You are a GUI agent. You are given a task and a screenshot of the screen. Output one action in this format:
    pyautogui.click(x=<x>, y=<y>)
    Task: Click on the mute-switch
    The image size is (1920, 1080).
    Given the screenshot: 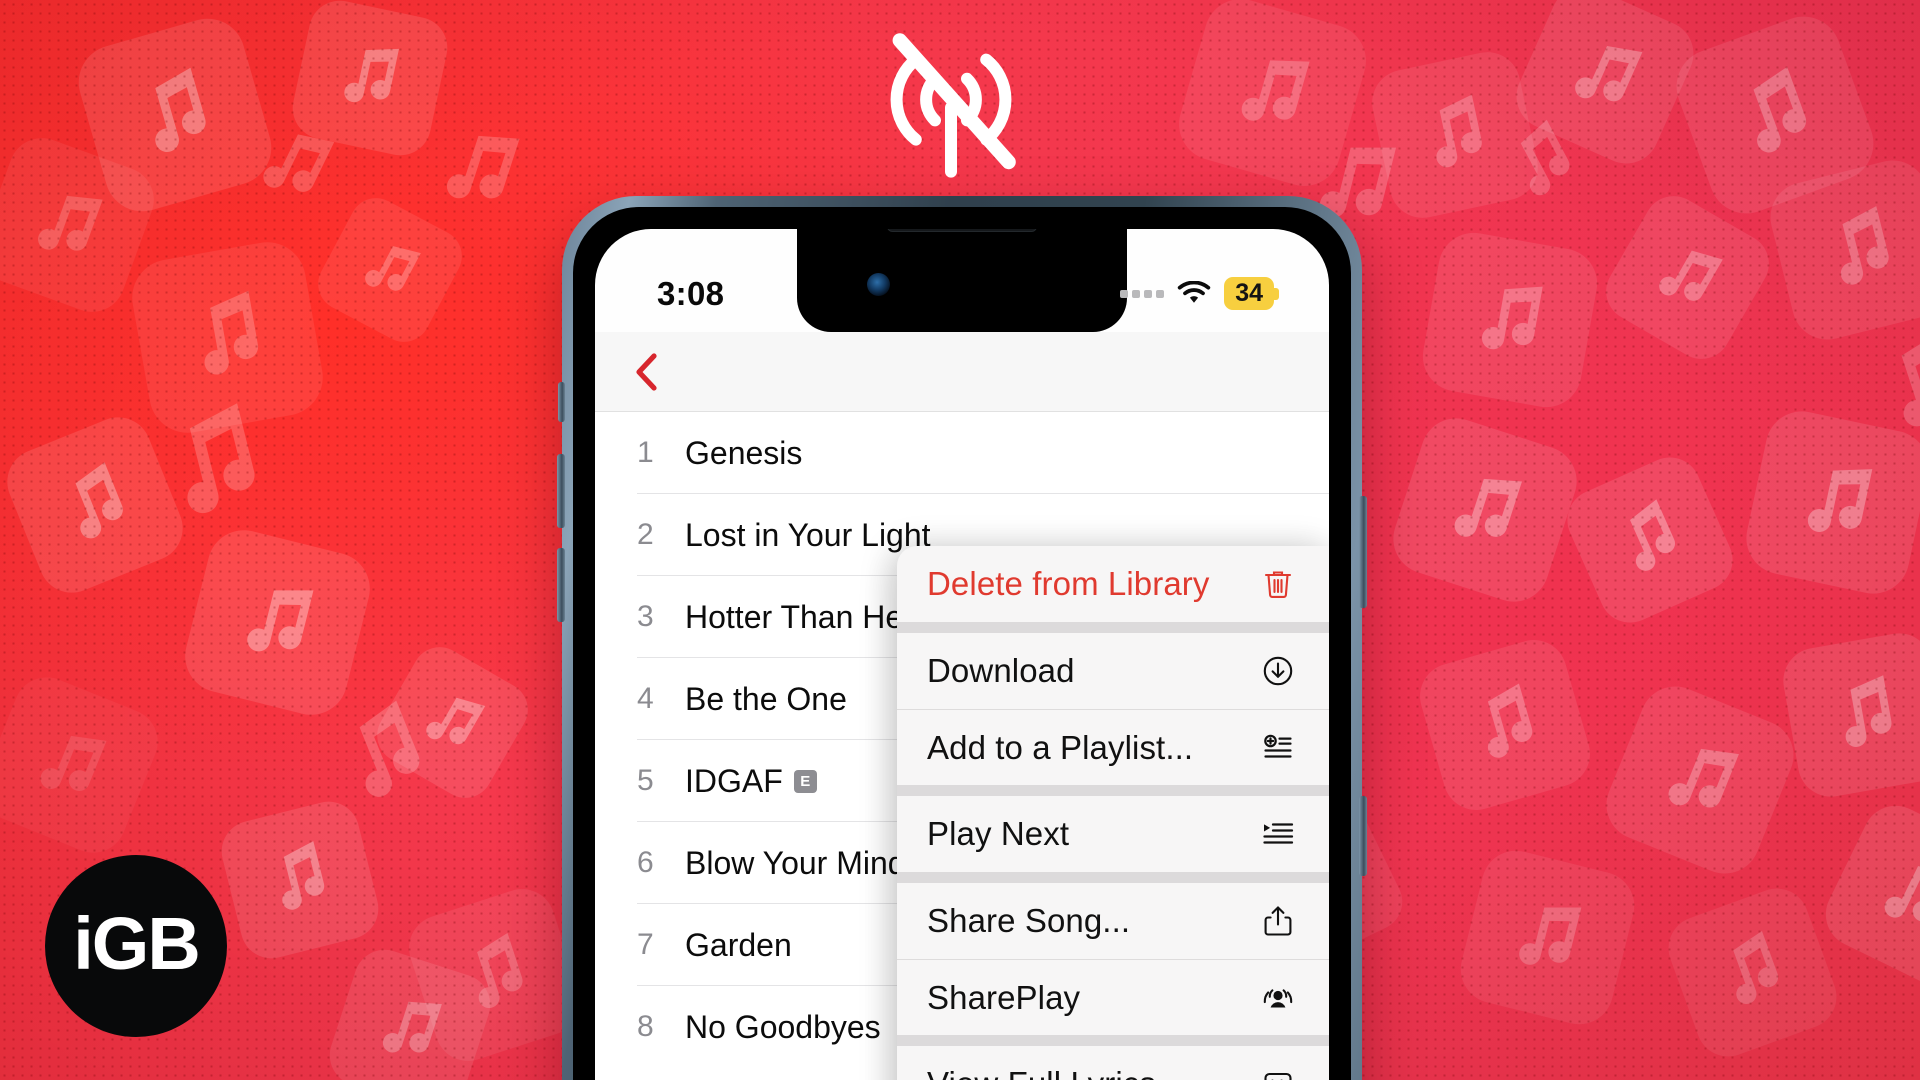 What is the action you would take?
    pyautogui.click(x=561, y=402)
    